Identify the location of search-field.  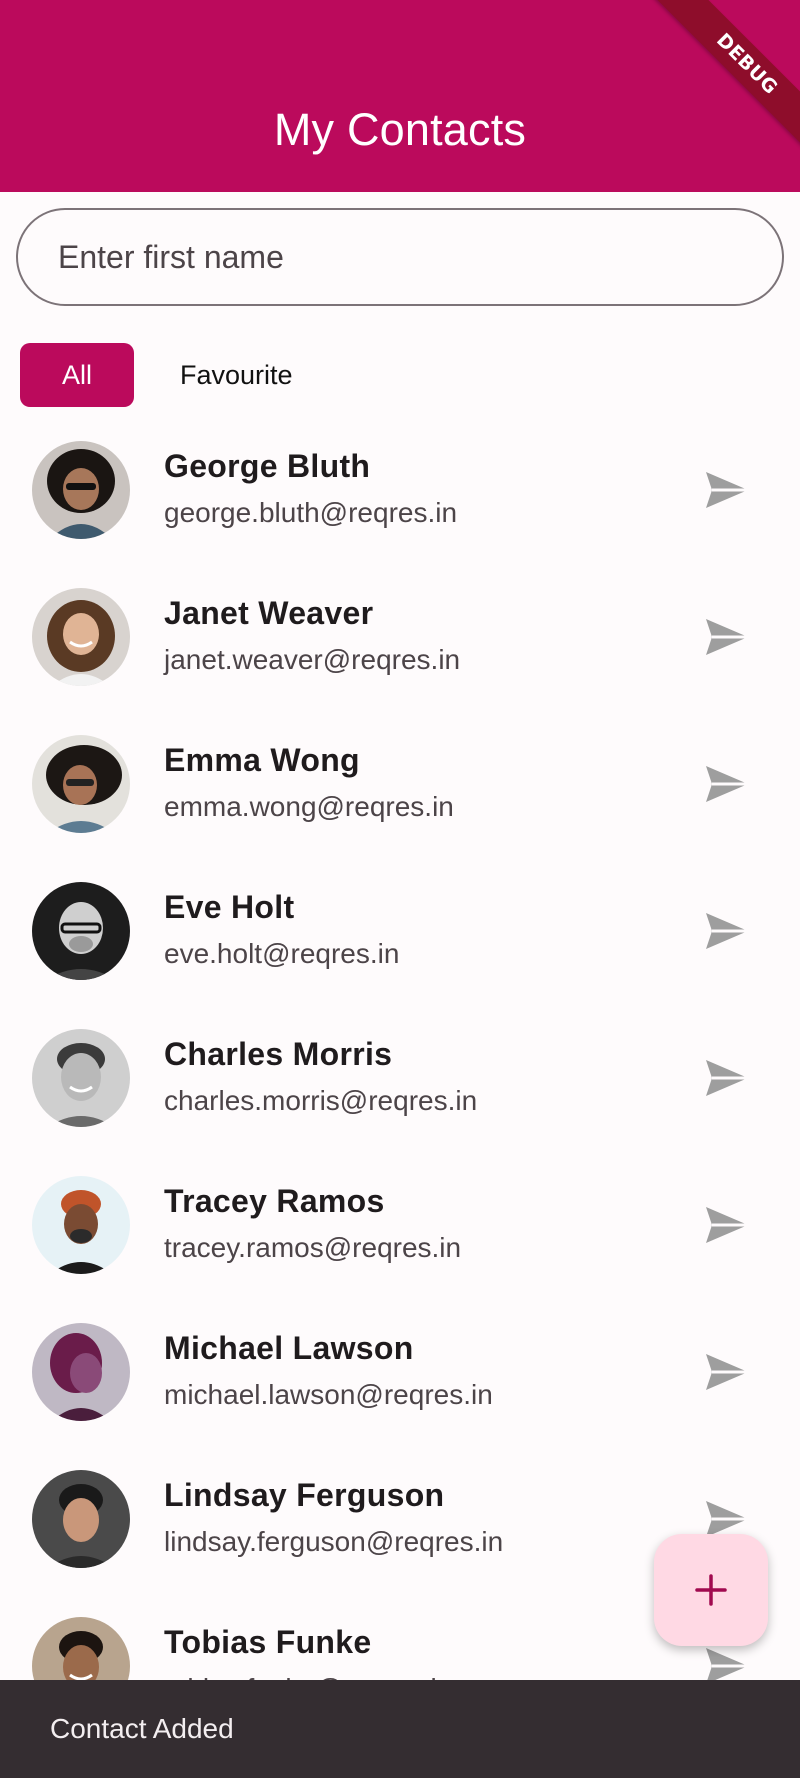
(400, 257).